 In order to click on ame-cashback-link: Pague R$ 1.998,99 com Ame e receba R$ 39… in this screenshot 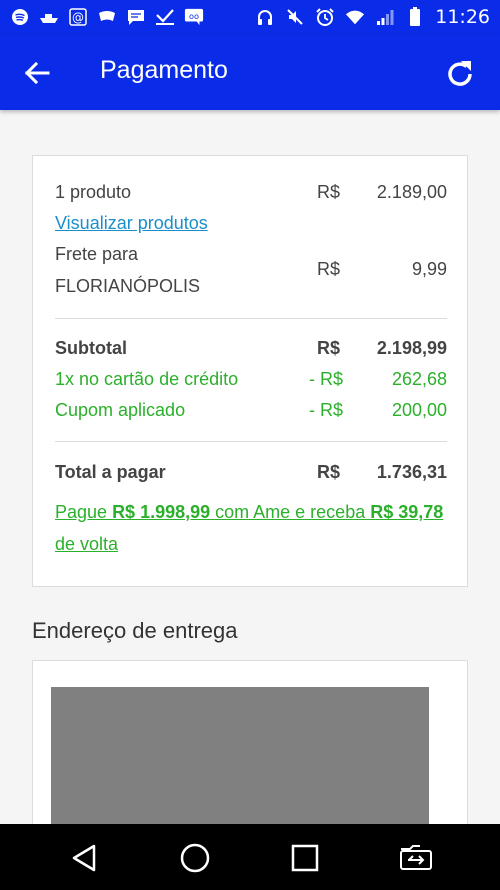, I will do `click(255, 528)`.